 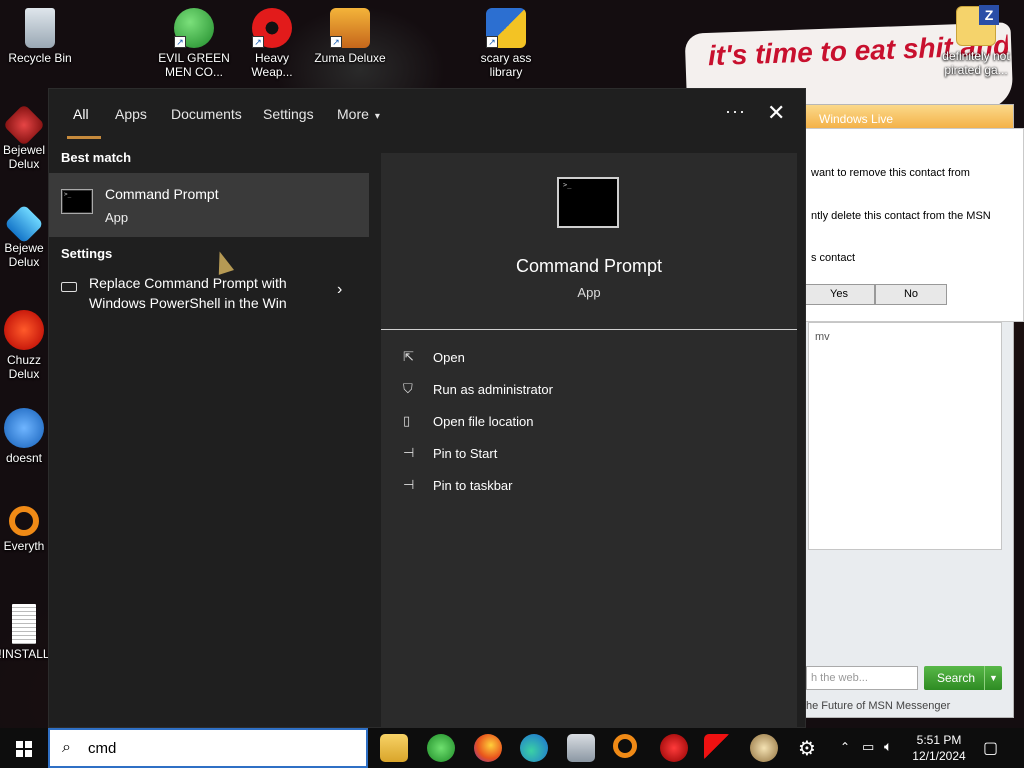 I want to click on zip-folder-icon: Z, so click(x=977, y=25).